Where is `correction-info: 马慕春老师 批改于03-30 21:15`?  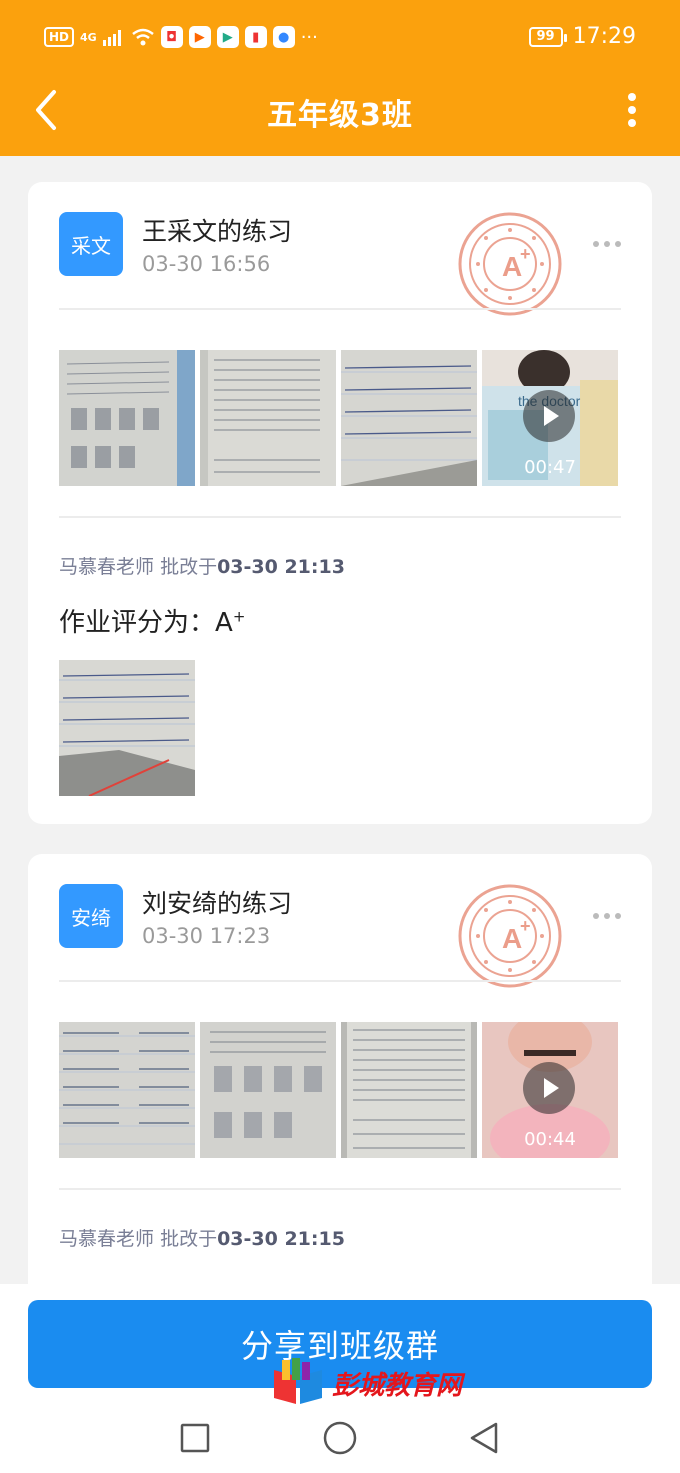
correction-info: 马慕春老师 批改于03-30 21:15 is located at coordinates (202, 1237).